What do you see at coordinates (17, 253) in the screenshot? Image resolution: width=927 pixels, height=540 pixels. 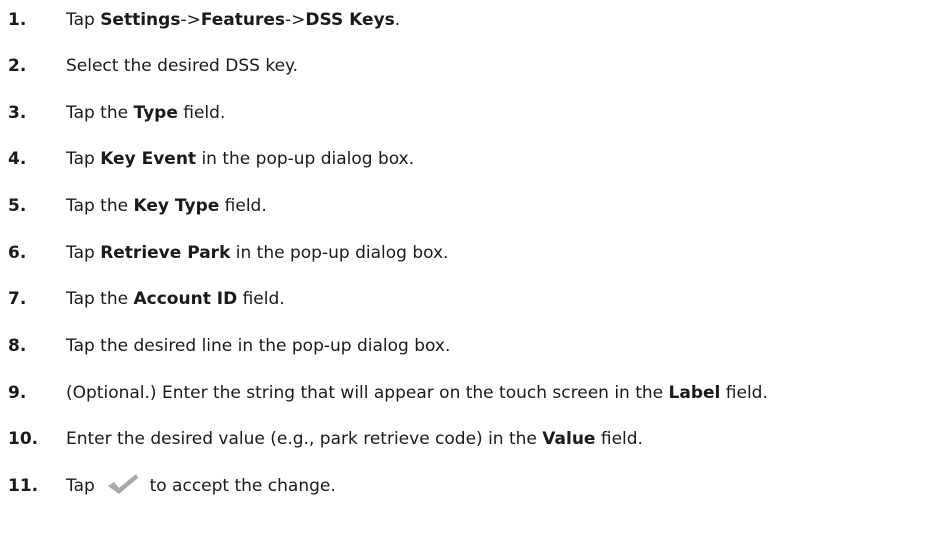 I see `step-number: 6.` at bounding box center [17, 253].